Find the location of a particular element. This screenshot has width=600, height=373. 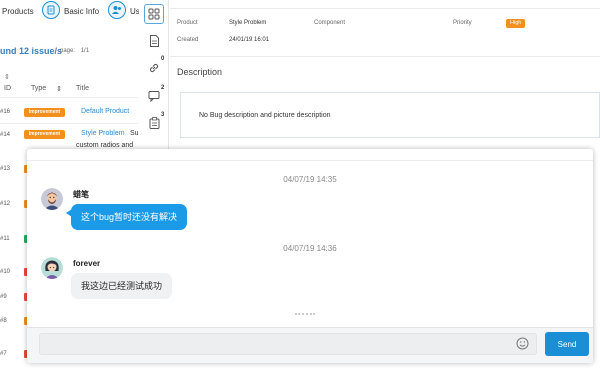

chat-input-bar: Send is located at coordinates (310, 345).